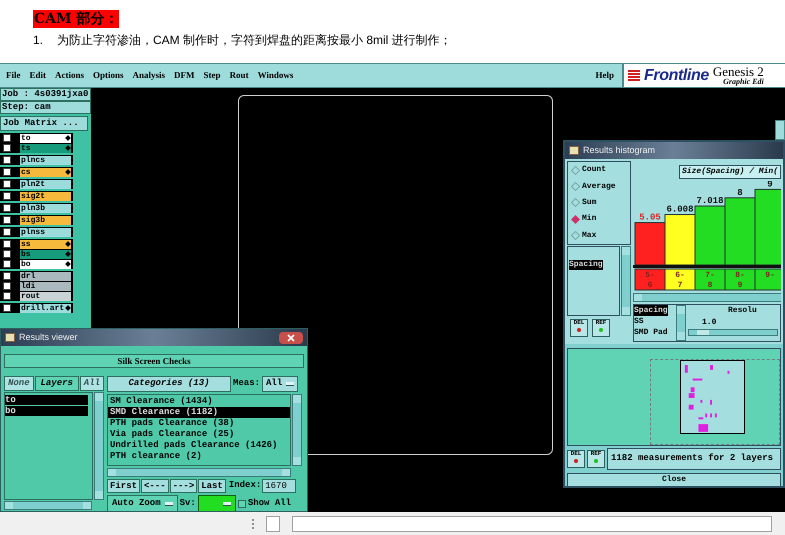 This screenshot has height=535, width=785. I want to click on layer-name: ss, so click(45, 244).